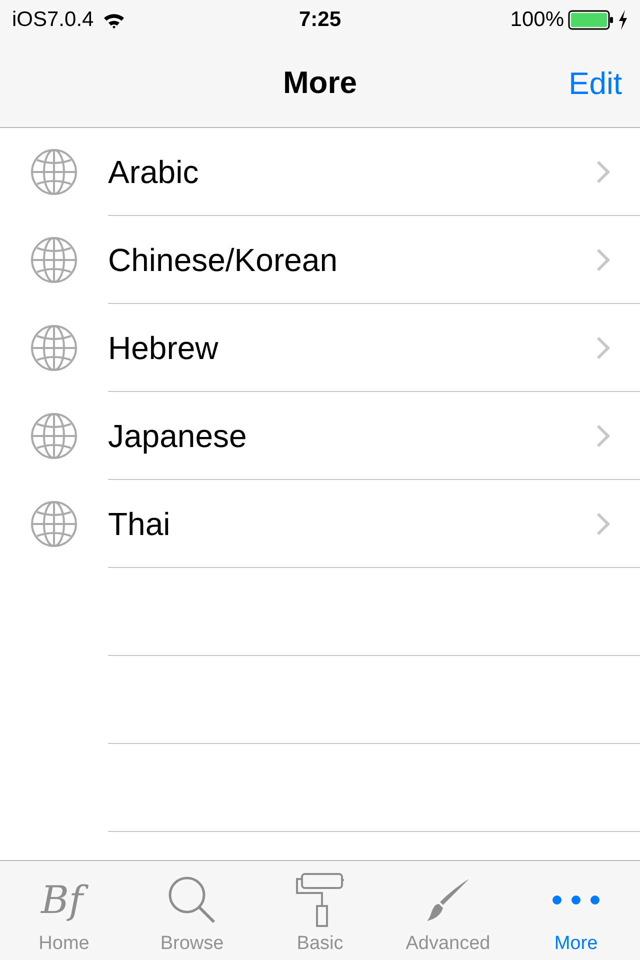  Describe the element at coordinates (448, 910) in the screenshot. I see `tab-bar-item: Advanced` at that location.